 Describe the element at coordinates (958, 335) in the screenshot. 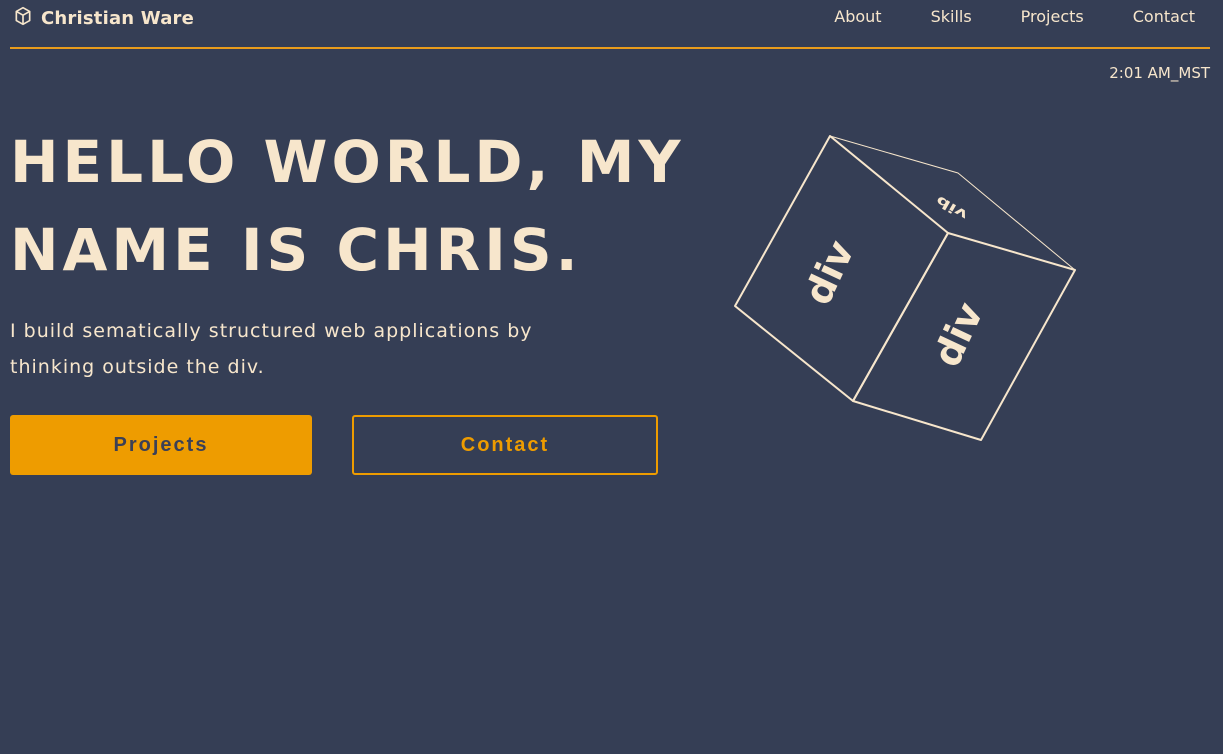

I see `cube-right-face-label: div` at that location.